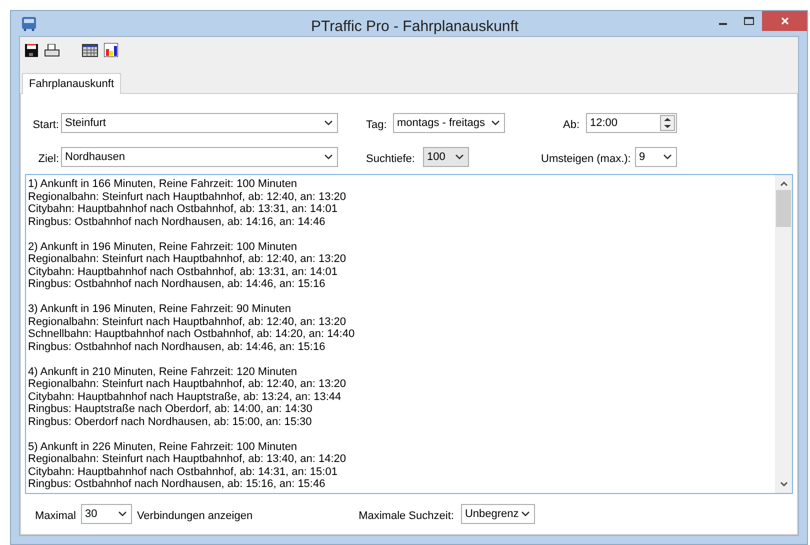  I want to click on field-label: Maximal, so click(55, 516).